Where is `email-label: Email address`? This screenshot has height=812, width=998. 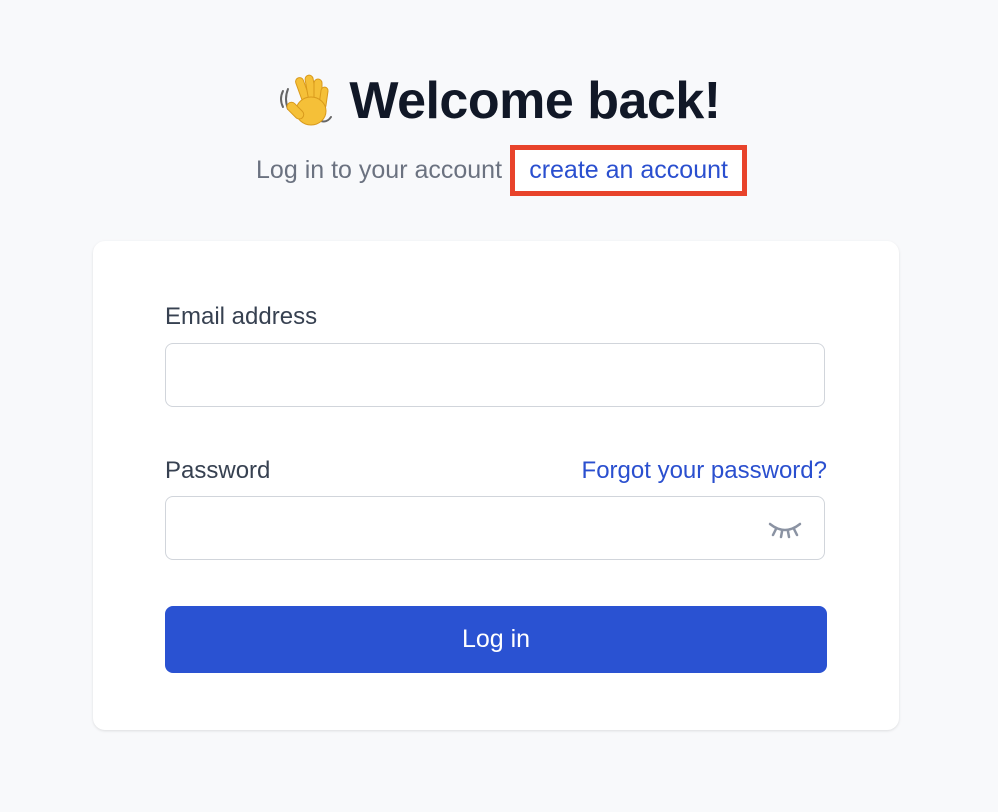
email-label: Email address is located at coordinates (241, 316).